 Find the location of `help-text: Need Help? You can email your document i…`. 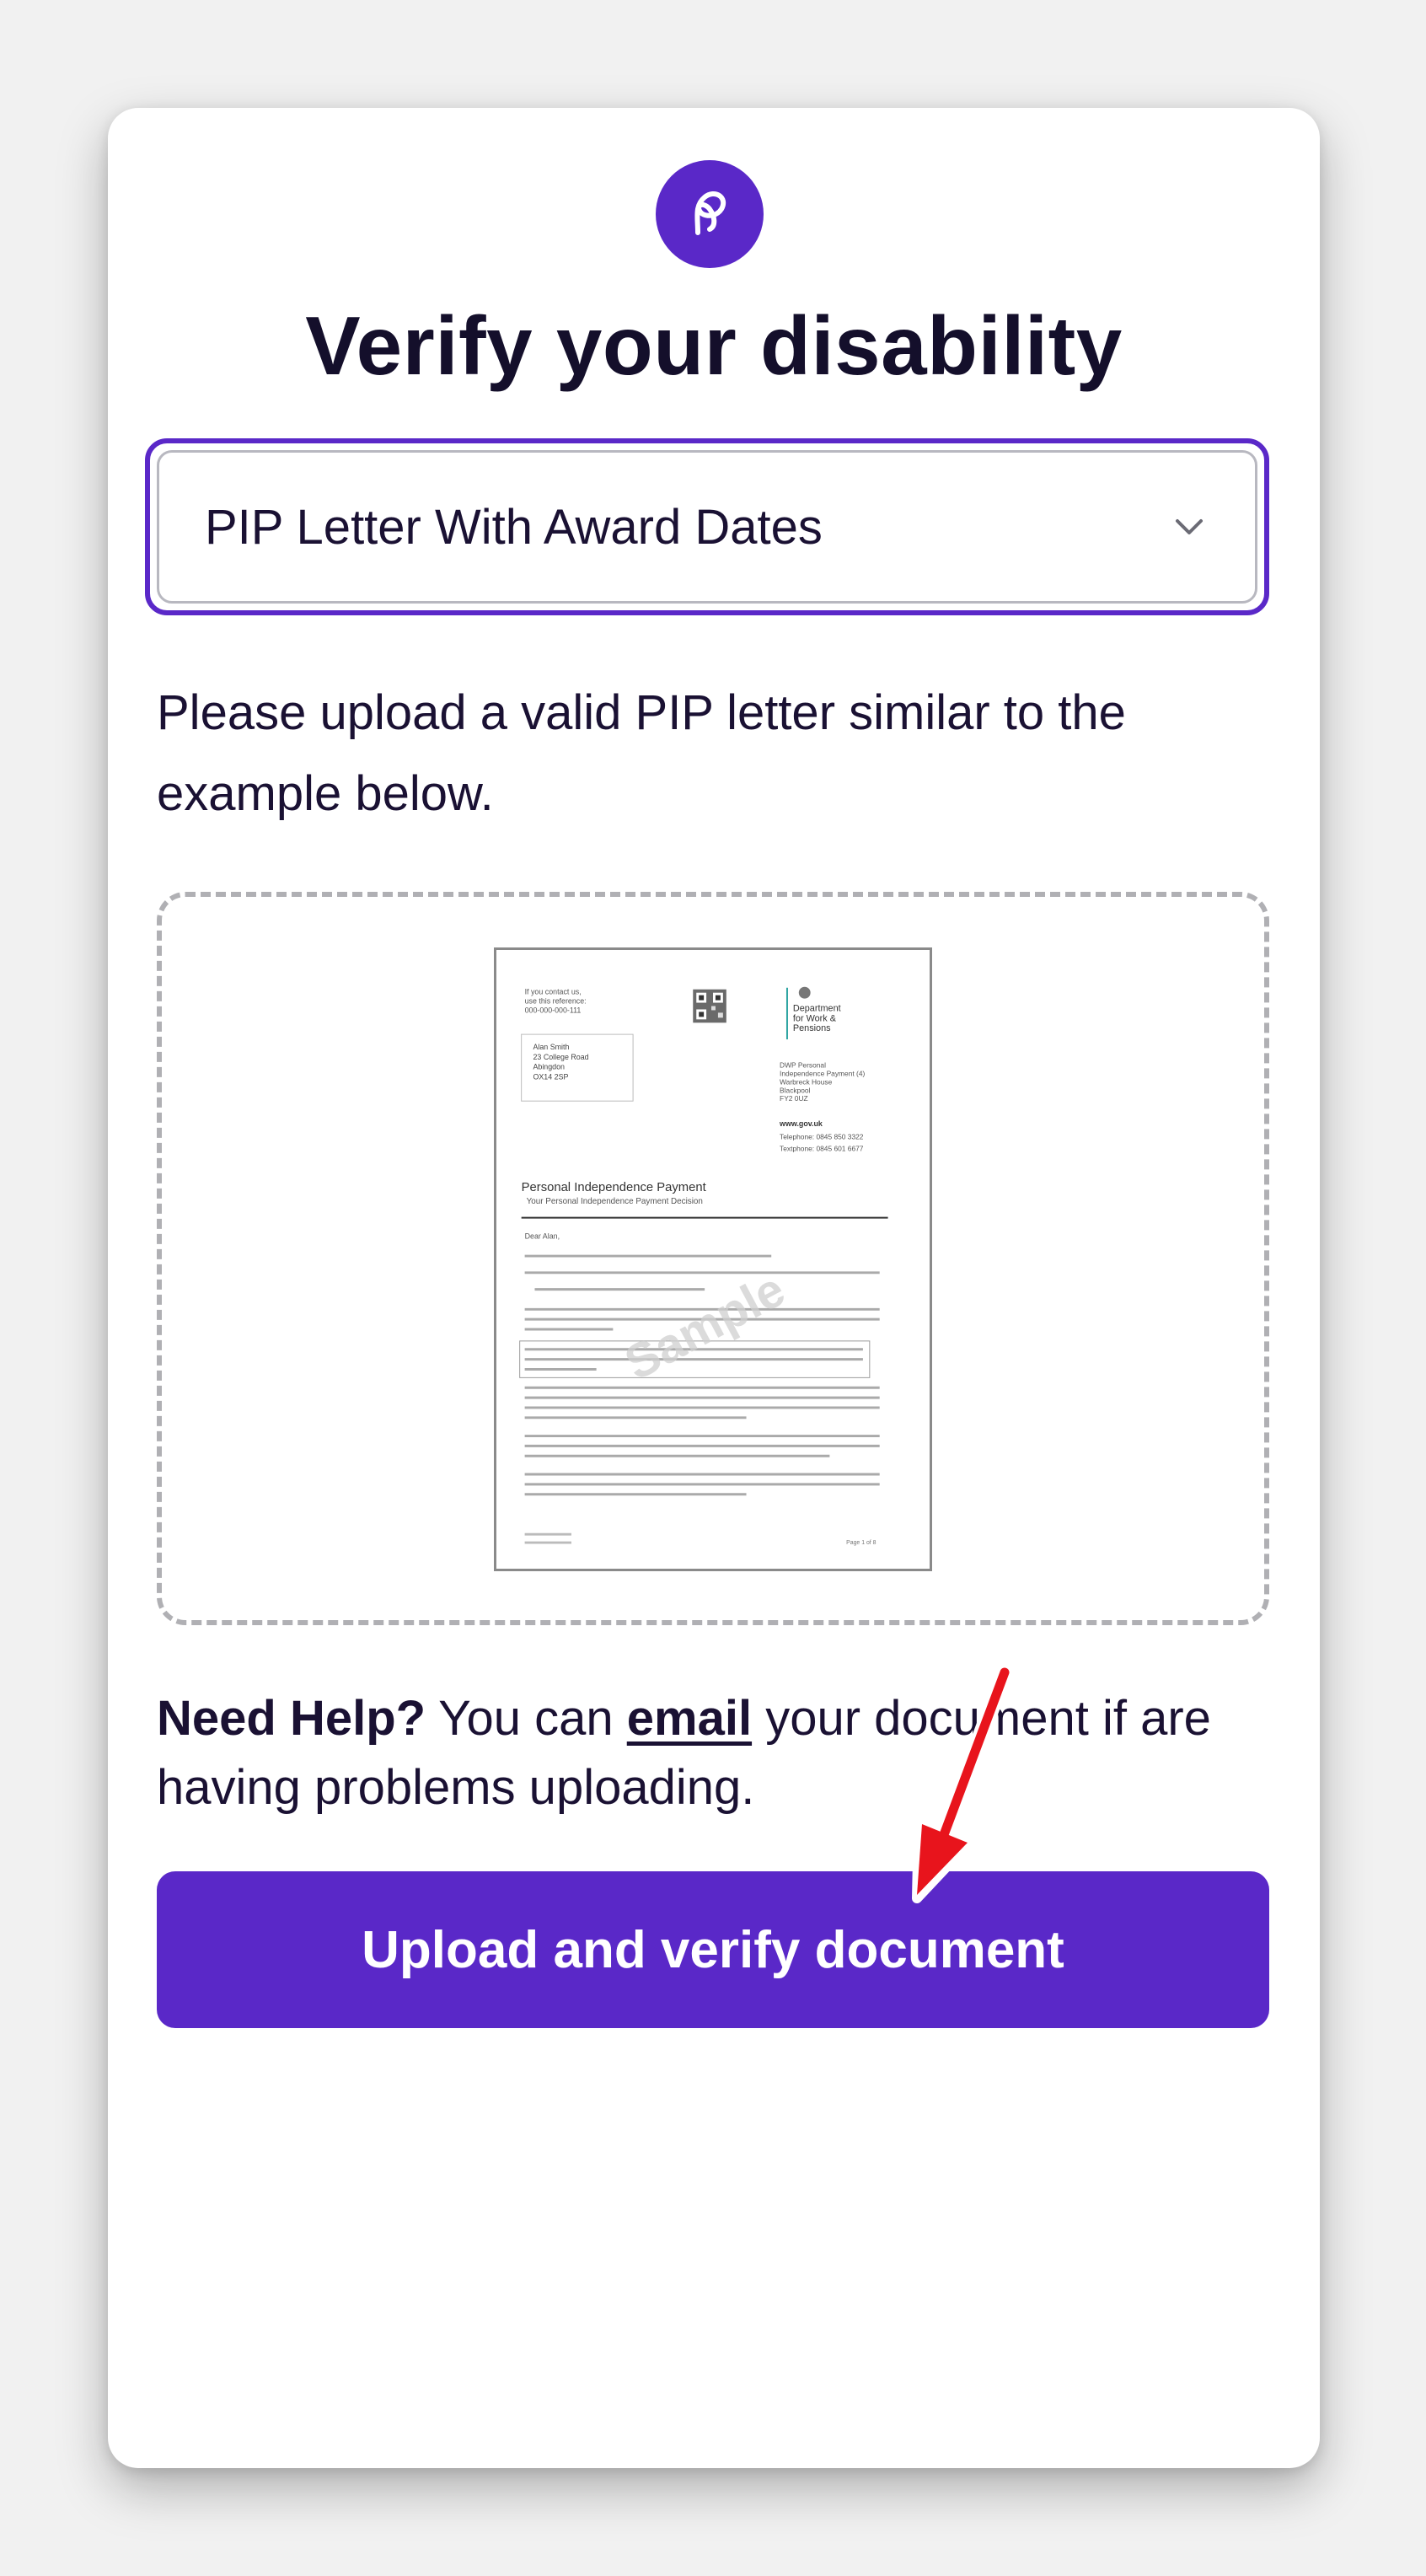

help-text: Need Help? You can email your document i… is located at coordinates (713, 1753).